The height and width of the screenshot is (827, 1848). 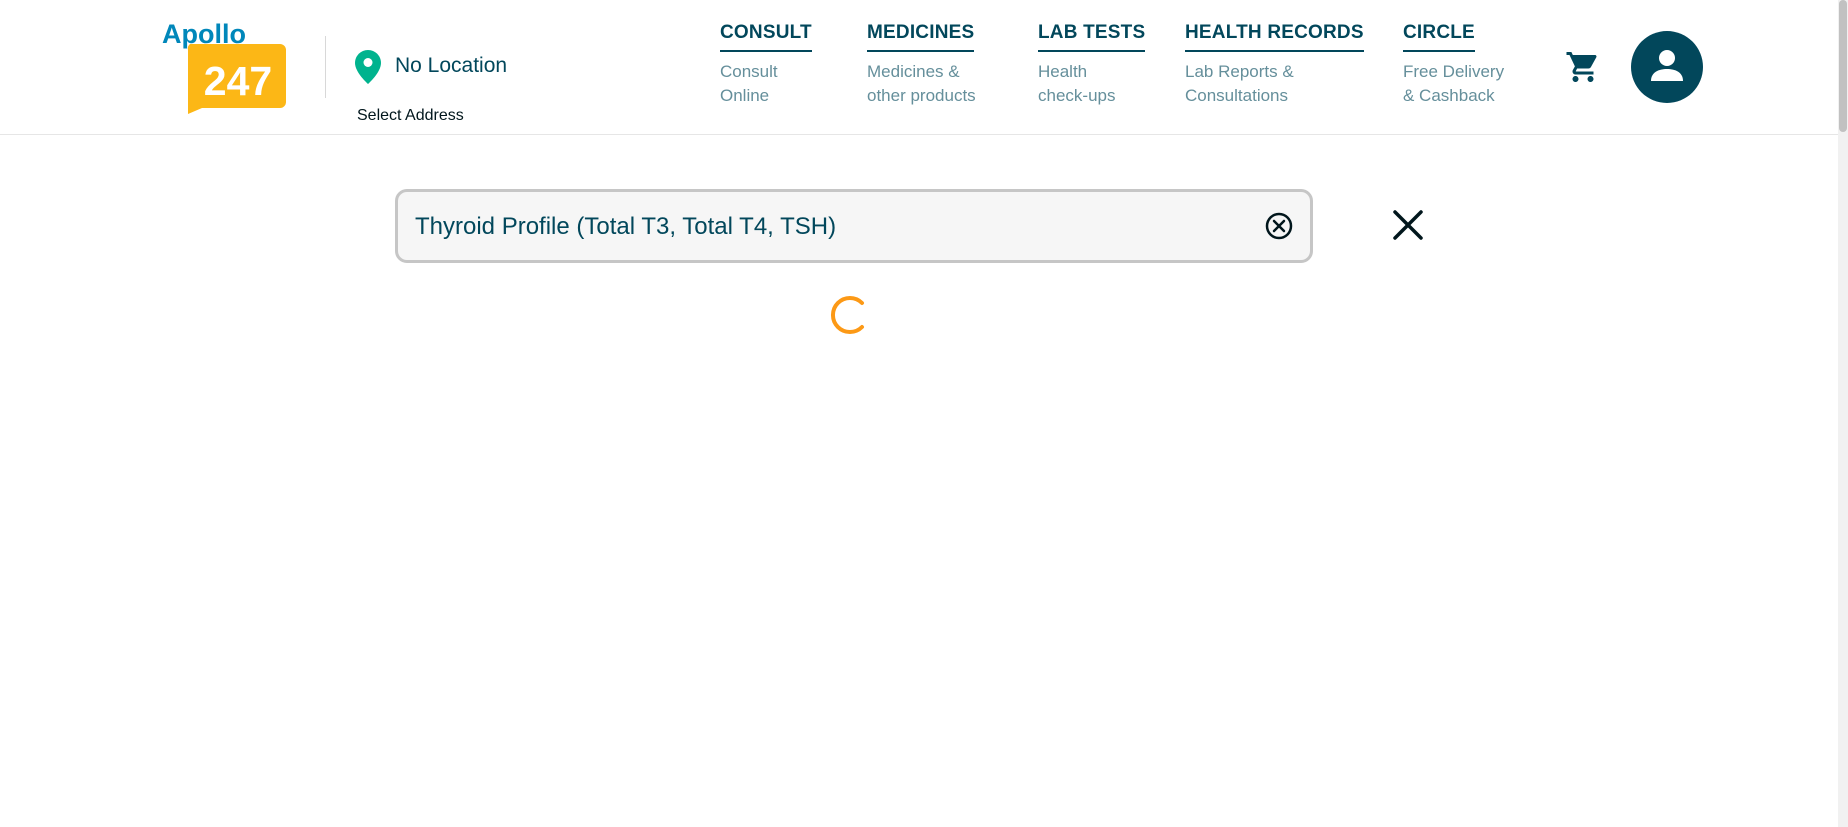 I want to click on scrollbar-thumb, so click(x=1843, y=66).